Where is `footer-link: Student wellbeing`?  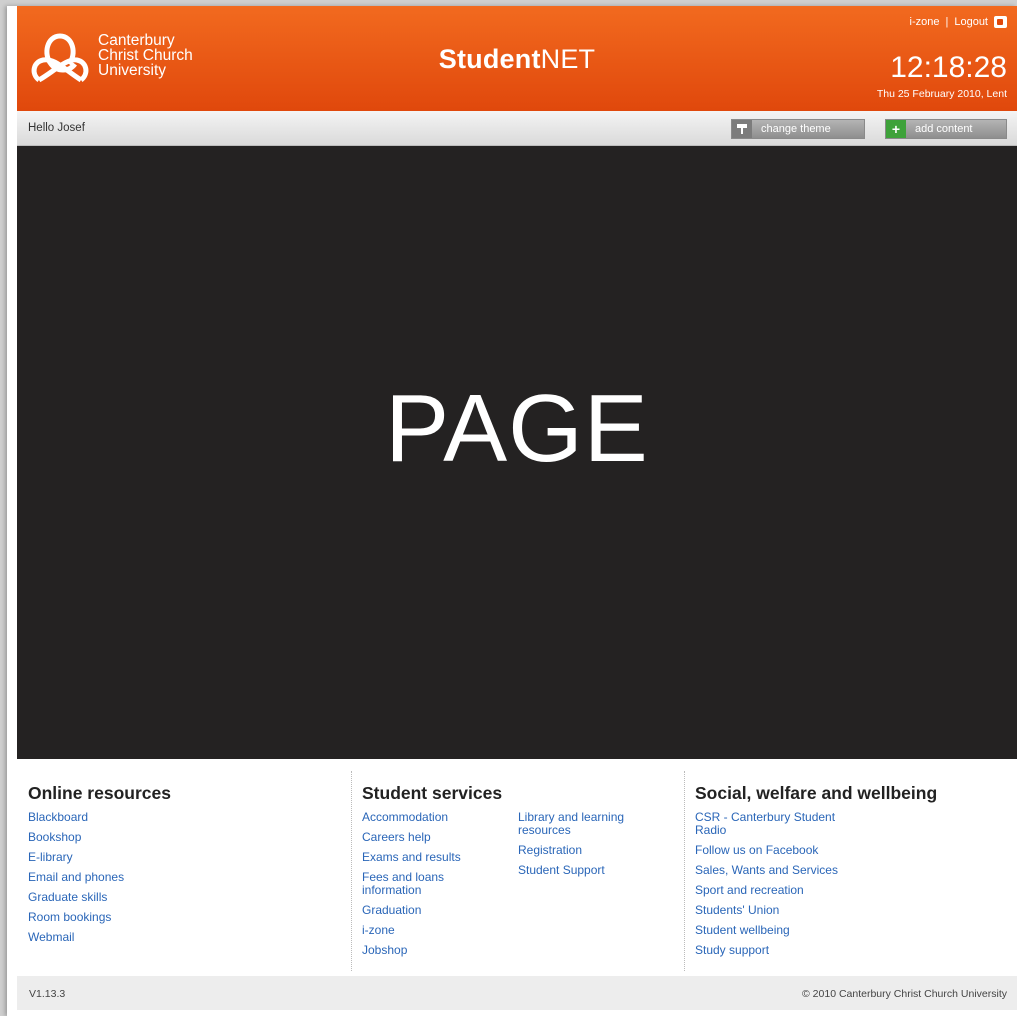 footer-link: Student wellbeing is located at coordinates (780, 930).